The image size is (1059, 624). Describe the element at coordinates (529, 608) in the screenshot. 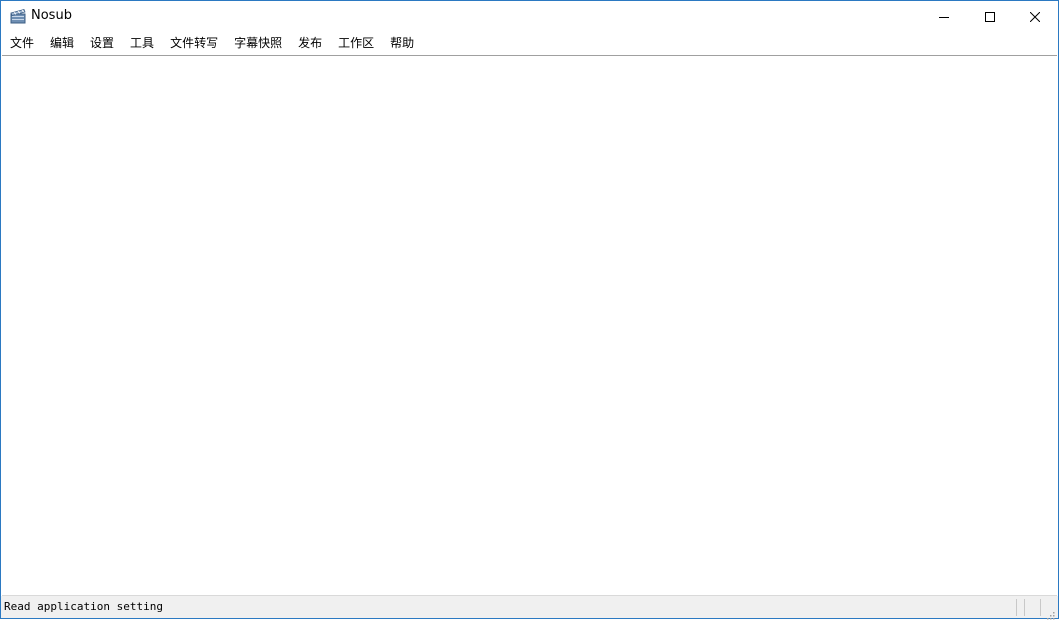

I see `status-bar: Read application setting` at that location.